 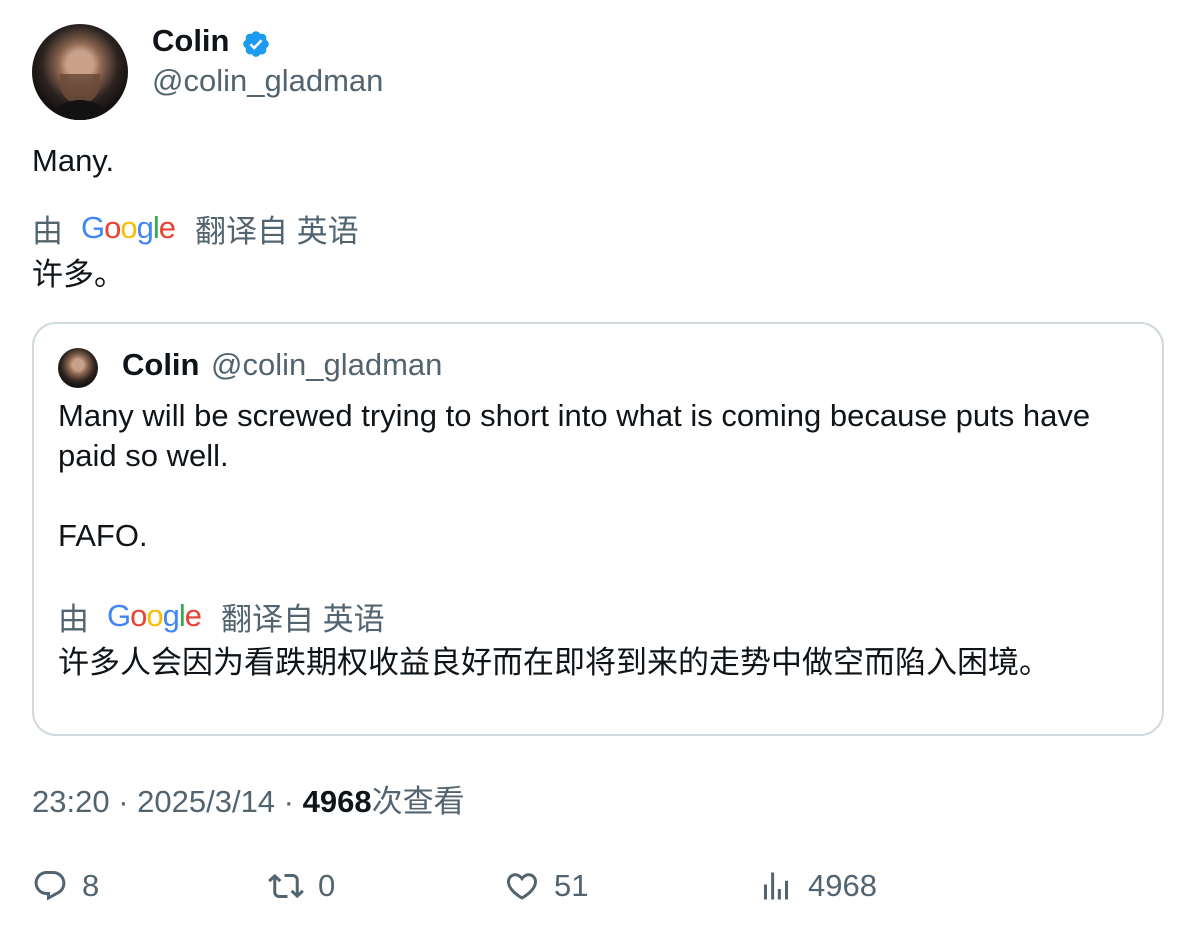 What do you see at coordinates (571, 885) in the screenshot?
I see `like-count: 51` at bounding box center [571, 885].